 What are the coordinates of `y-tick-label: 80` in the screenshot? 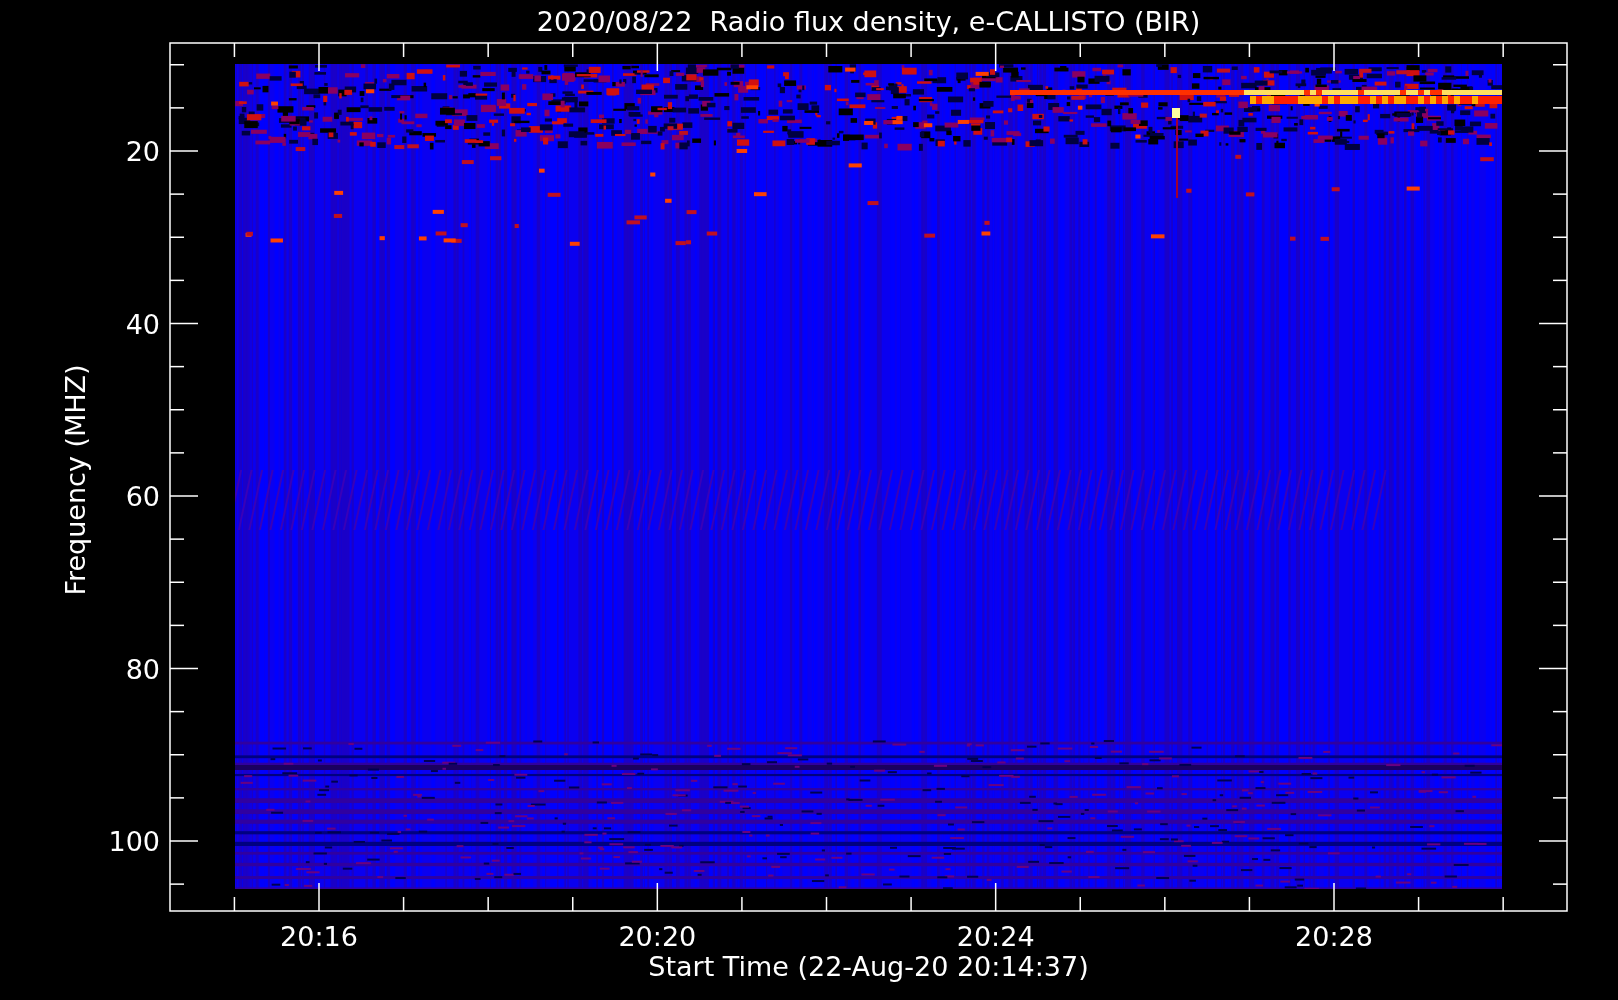 It's located at (142, 669).